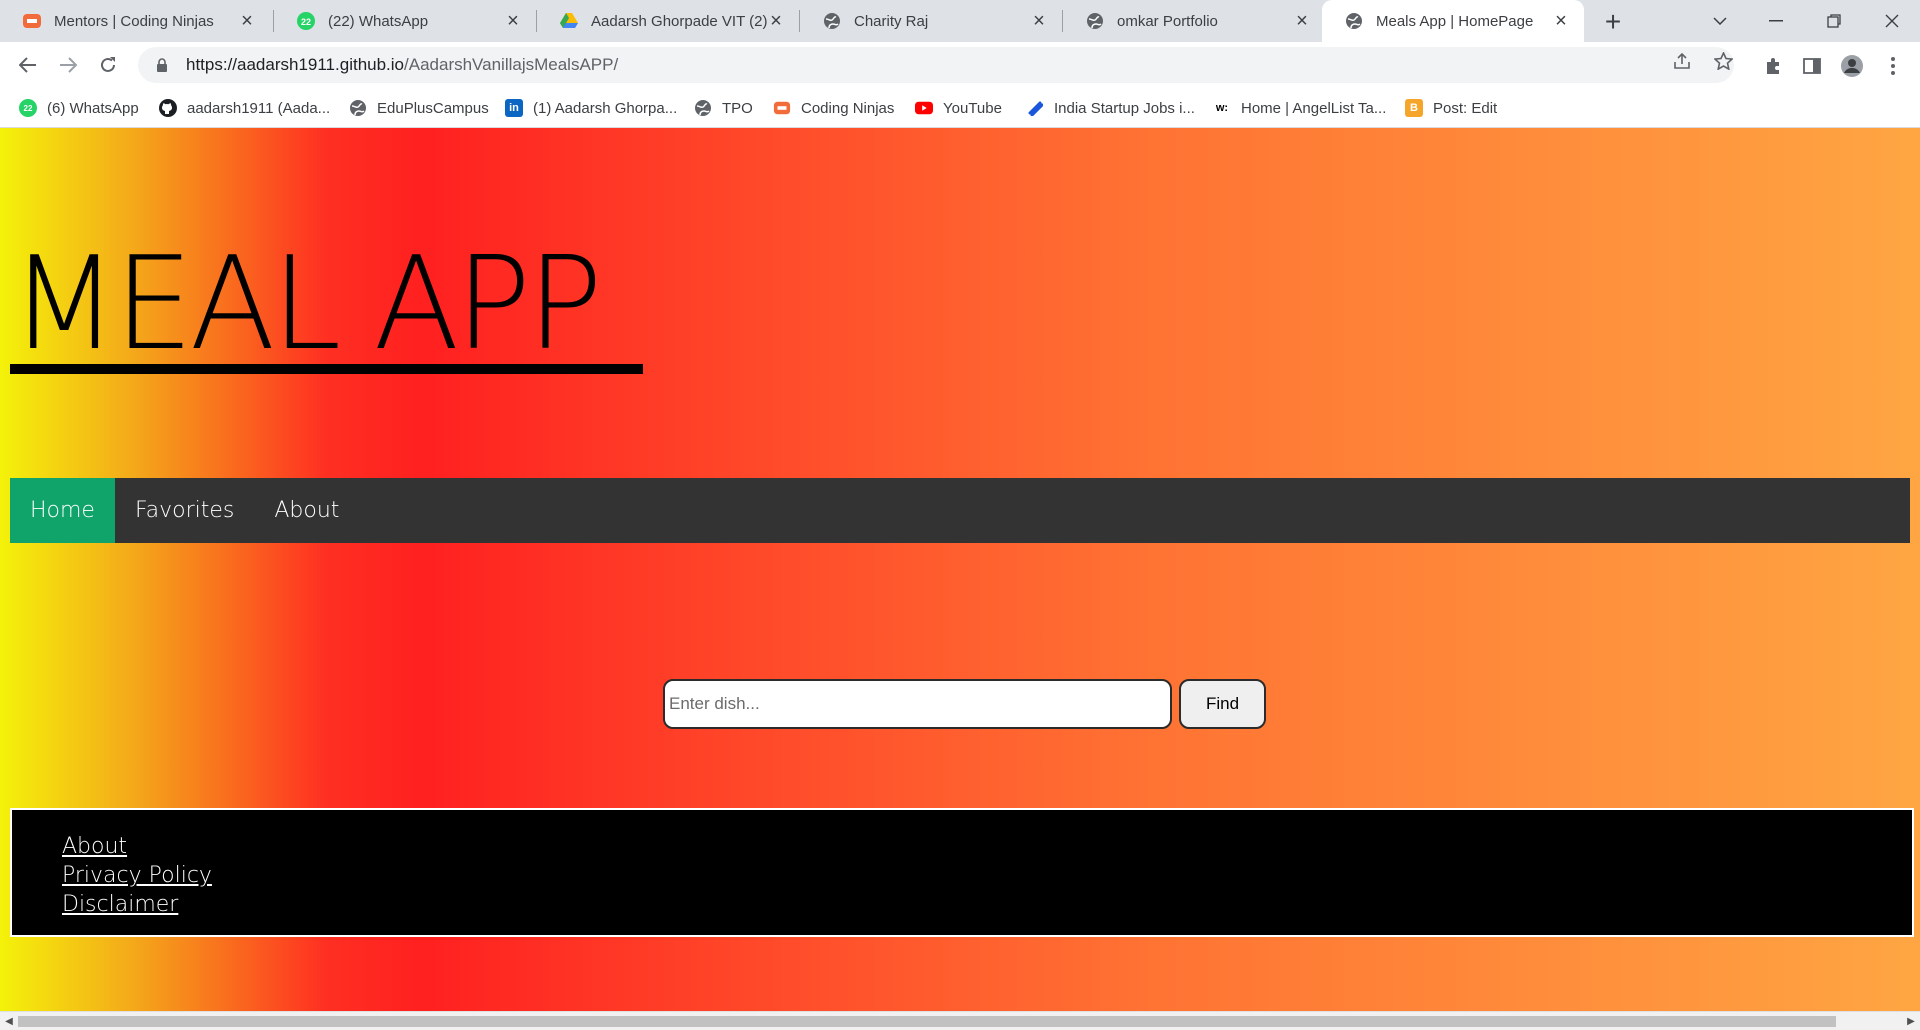 This screenshot has width=1920, height=1030. Describe the element at coordinates (1720, 21) in the screenshot. I see `chevron-down-icon` at that location.